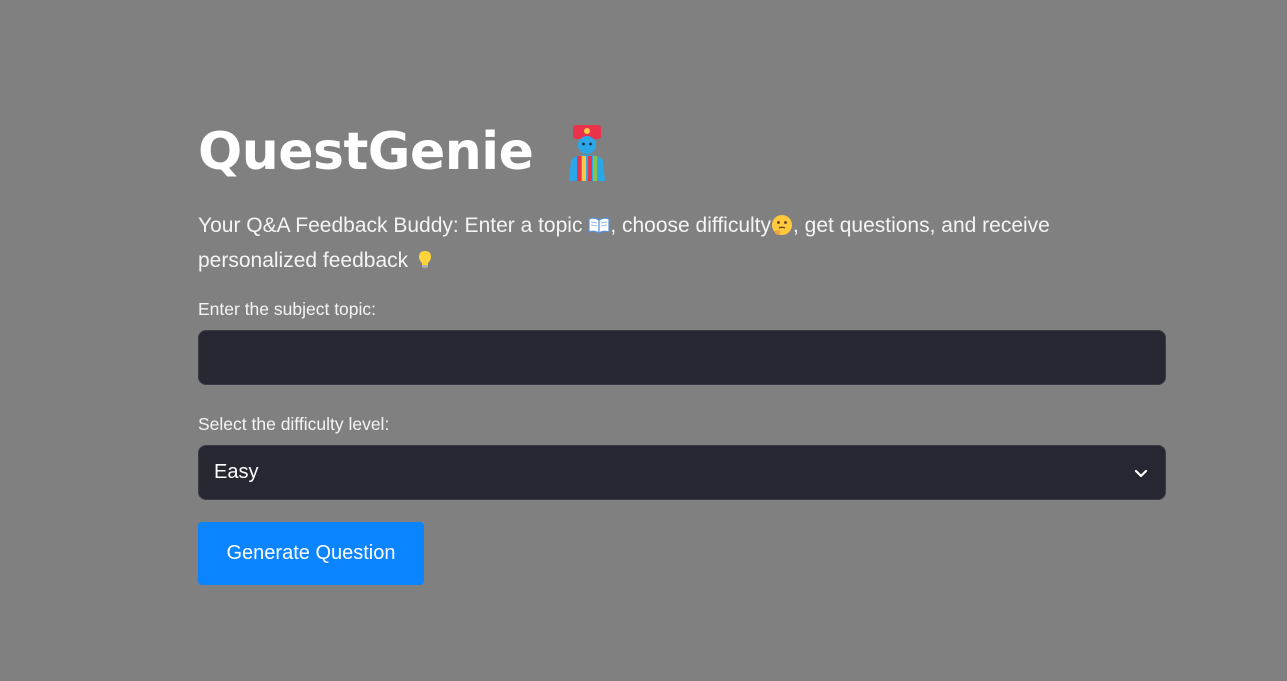 Image resolution: width=1287 pixels, height=681 pixels. What do you see at coordinates (782, 225) in the screenshot?
I see `thinking-face-icon` at bounding box center [782, 225].